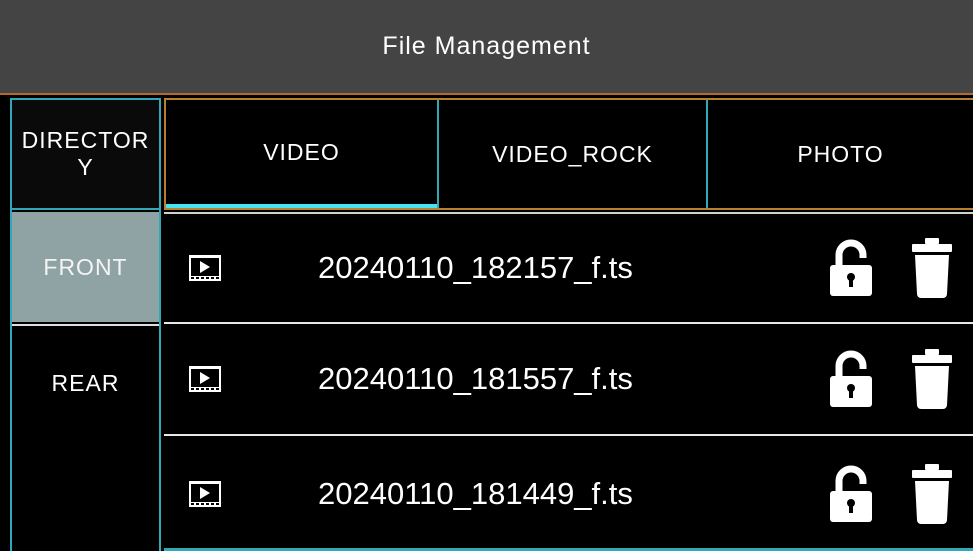  I want to click on directory-header-label: DIRECTORY, so click(85, 153).